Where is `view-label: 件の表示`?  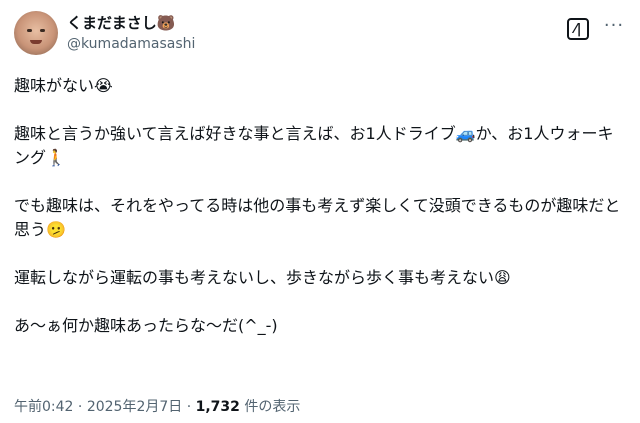 view-label: 件の表示 is located at coordinates (270, 407).